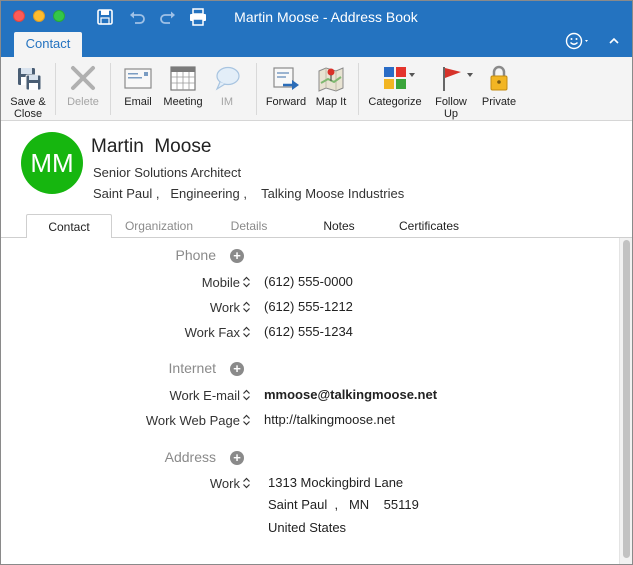 This screenshot has width=633, height=565. I want to click on internet-type-selector: Work E-mail, so click(210, 395).